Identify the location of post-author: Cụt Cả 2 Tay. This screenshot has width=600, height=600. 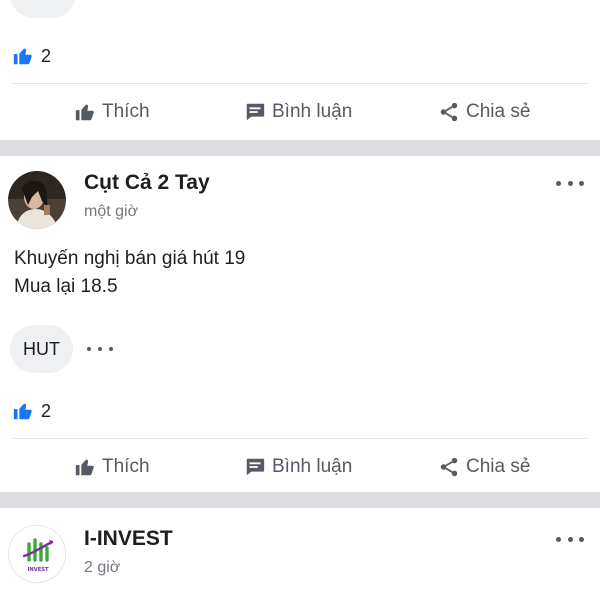
(147, 183).